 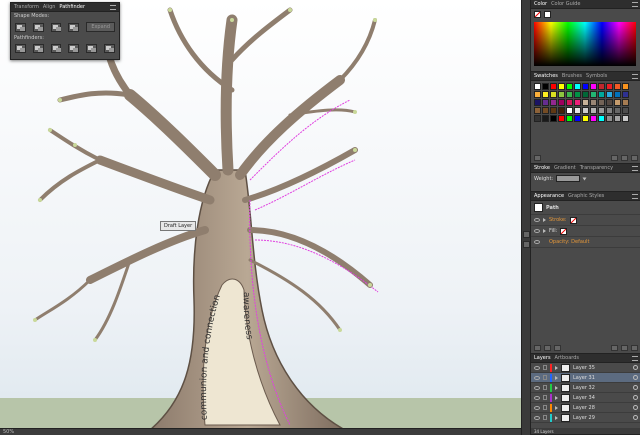 What do you see at coordinates (572, 76) in the screenshot?
I see `tab-brushes: Brushes` at bounding box center [572, 76].